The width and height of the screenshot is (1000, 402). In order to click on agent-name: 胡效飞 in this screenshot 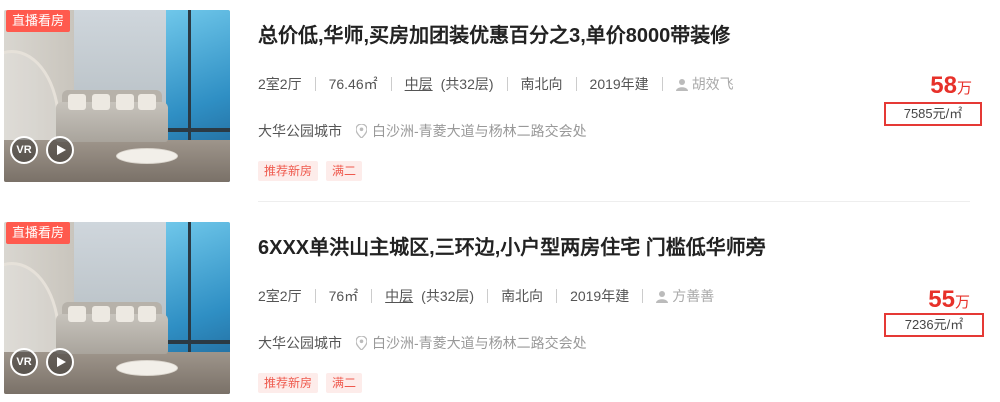, I will do `click(712, 84)`.